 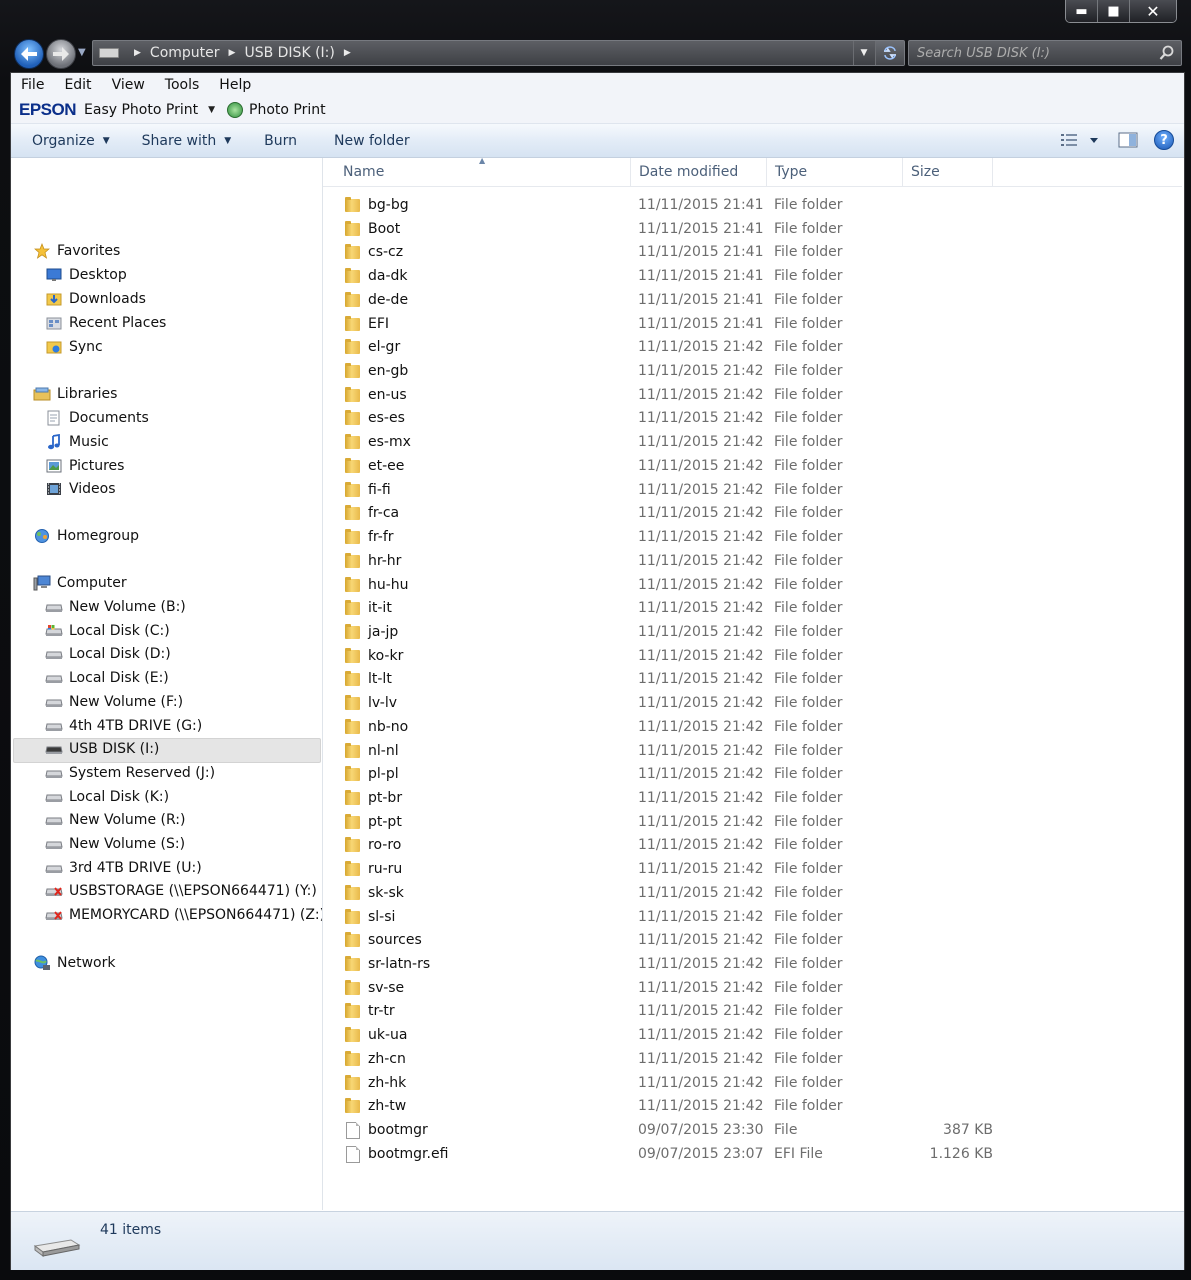 What do you see at coordinates (752, 1059) in the screenshot?
I see `table-row: zh-cn 11/11/2015 21:42 File folder` at bounding box center [752, 1059].